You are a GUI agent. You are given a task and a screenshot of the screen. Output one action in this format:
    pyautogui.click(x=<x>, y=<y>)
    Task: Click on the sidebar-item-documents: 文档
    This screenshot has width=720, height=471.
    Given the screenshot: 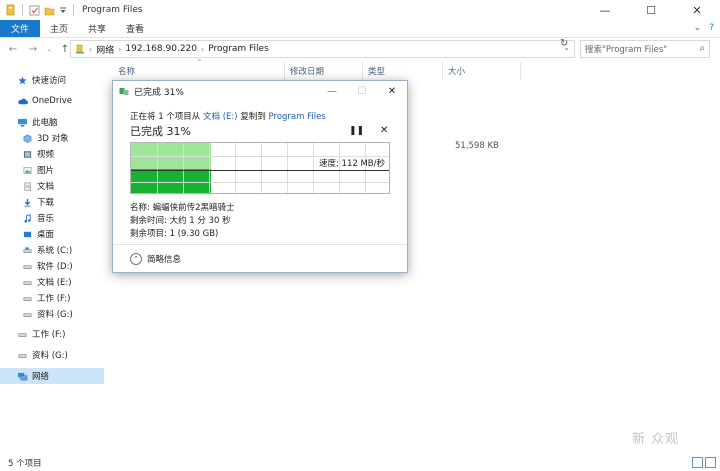 What is the action you would take?
    pyautogui.click(x=52, y=186)
    